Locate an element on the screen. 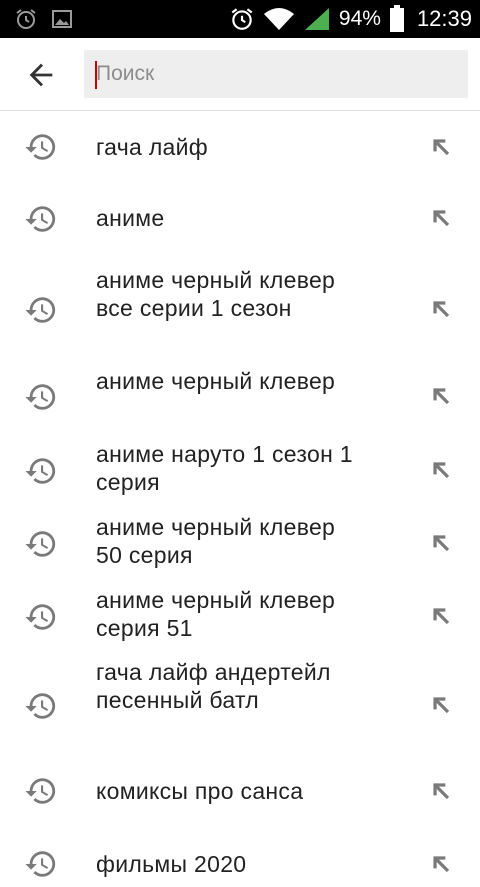 Image resolution: width=480 pixels, height=887 pixels. search-input is located at coordinates (276, 74).